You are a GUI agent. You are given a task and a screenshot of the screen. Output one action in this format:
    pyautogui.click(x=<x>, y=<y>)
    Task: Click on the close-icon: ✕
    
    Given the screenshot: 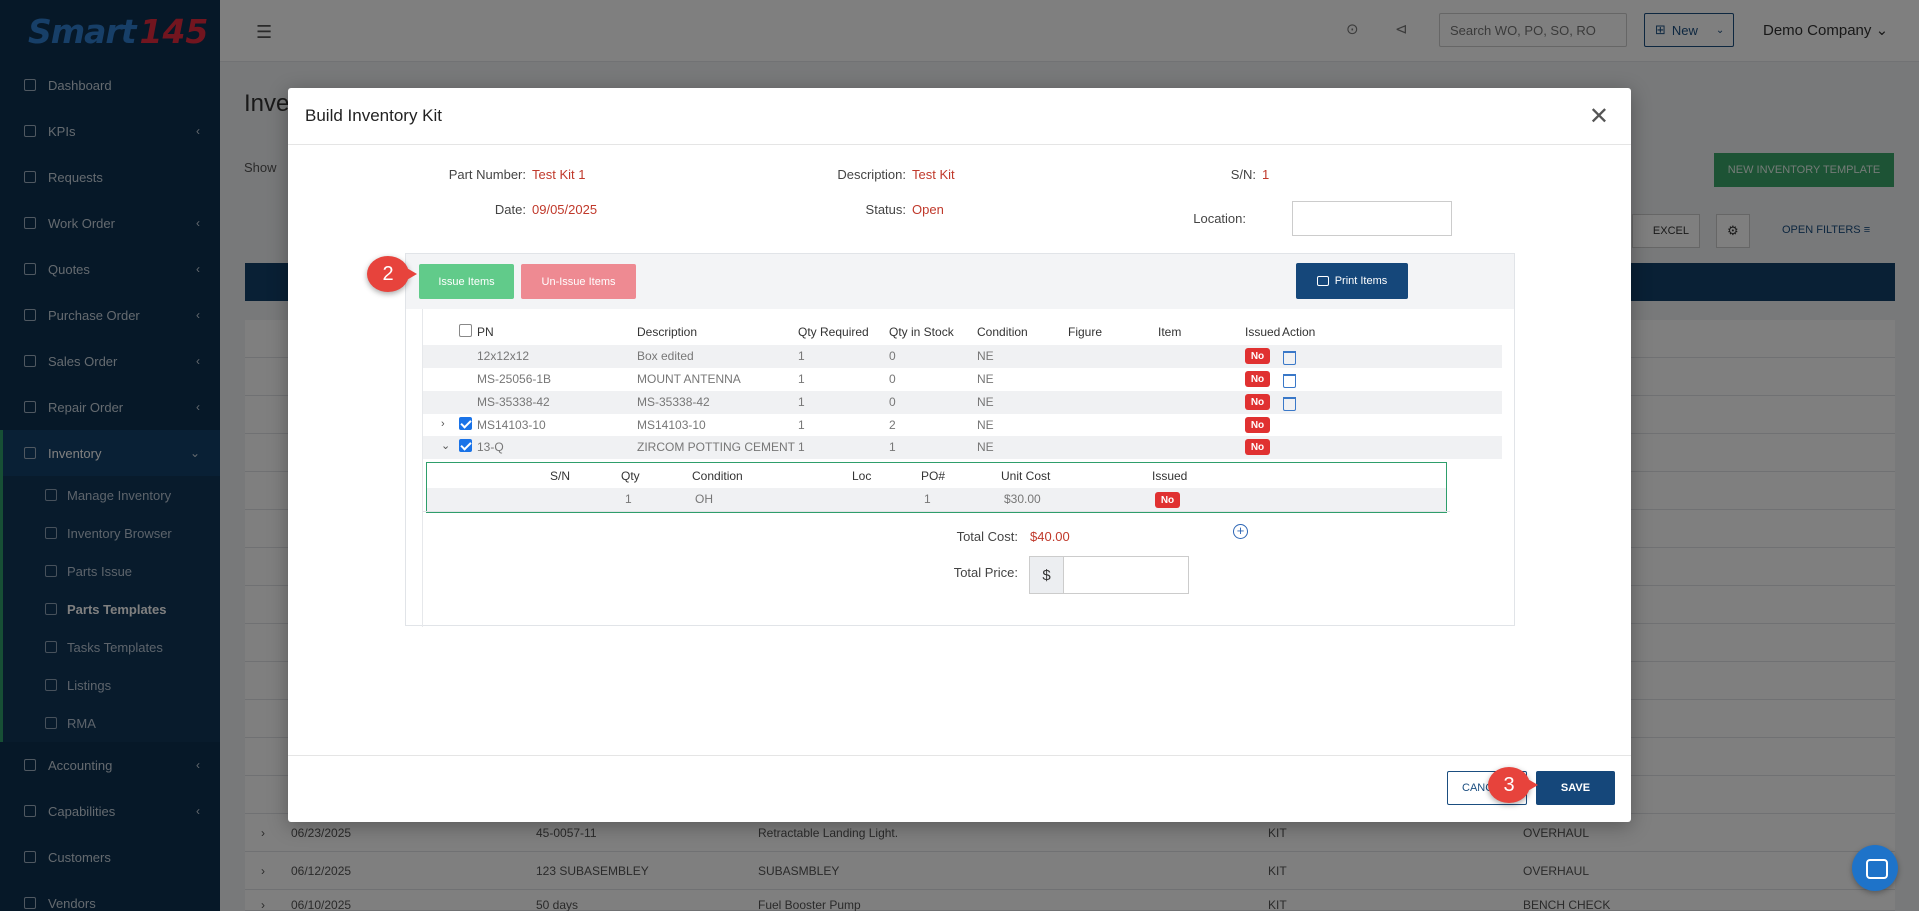 What is the action you would take?
    pyautogui.click(x=1599, y=116)
    